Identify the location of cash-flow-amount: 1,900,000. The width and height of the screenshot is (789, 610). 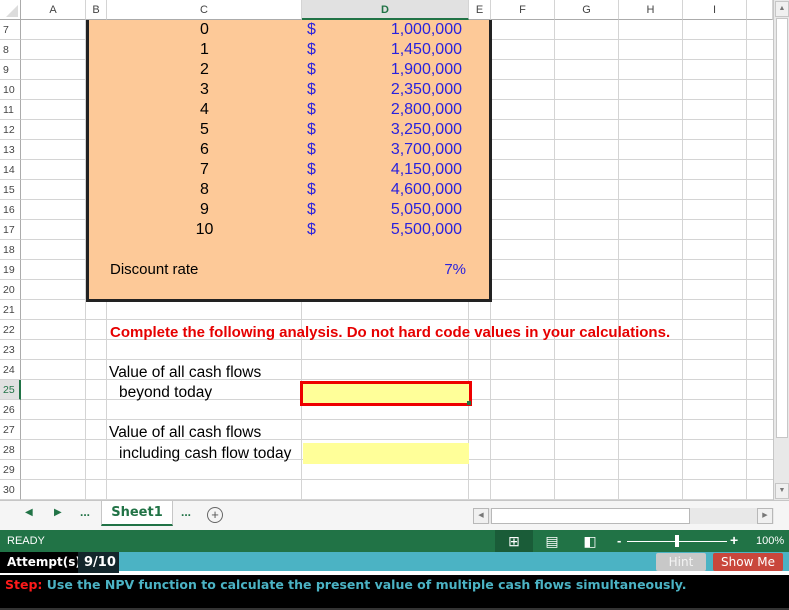
(396, 70).